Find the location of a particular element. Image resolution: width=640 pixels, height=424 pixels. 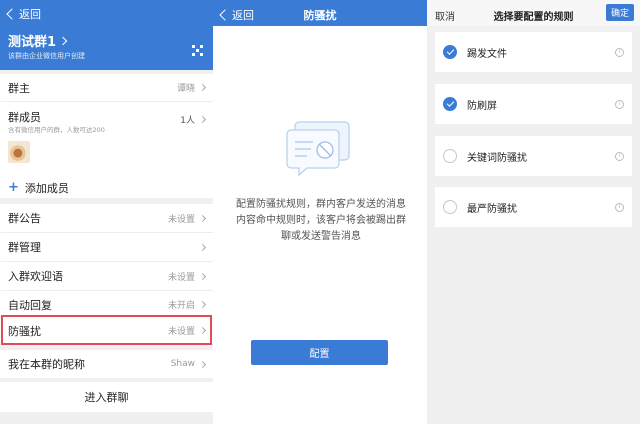

group-name-text: 测试群1 is located at coordinates (32, 42).